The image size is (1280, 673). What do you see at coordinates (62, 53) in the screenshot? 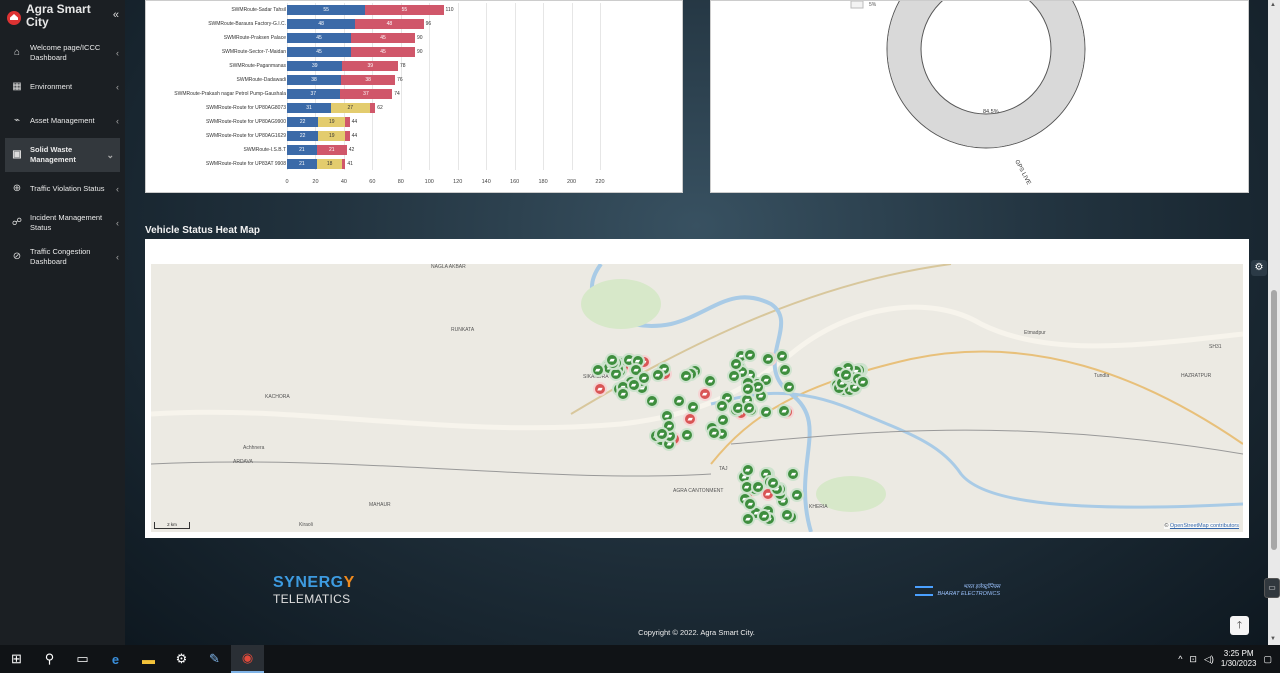
I see `sidebar-item-welcome-page: ⌂ Welcome page/ICCC Dashboard ‹` at bounding box center [62, 53].